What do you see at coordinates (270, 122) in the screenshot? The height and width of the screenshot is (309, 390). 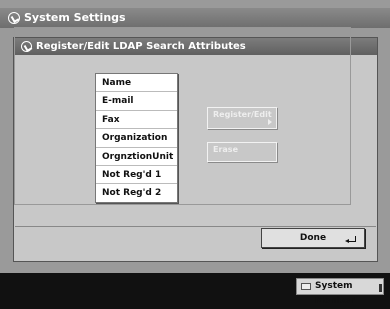 I see `arrow-right-icon` at bounding box center [270, 122].